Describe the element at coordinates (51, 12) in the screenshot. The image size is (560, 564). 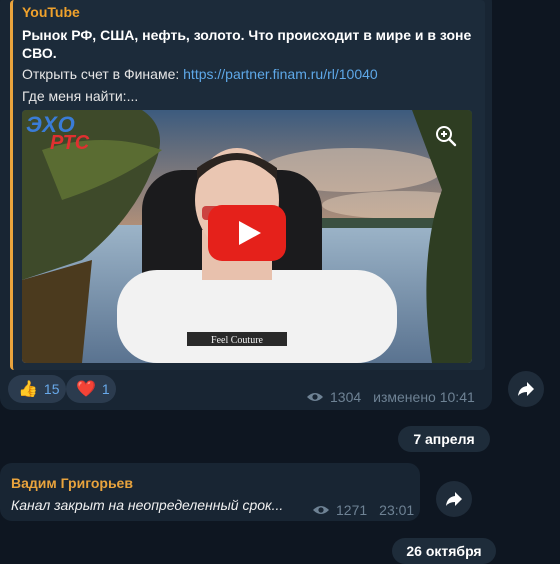
I see `preview-source: YouTube` at that location.